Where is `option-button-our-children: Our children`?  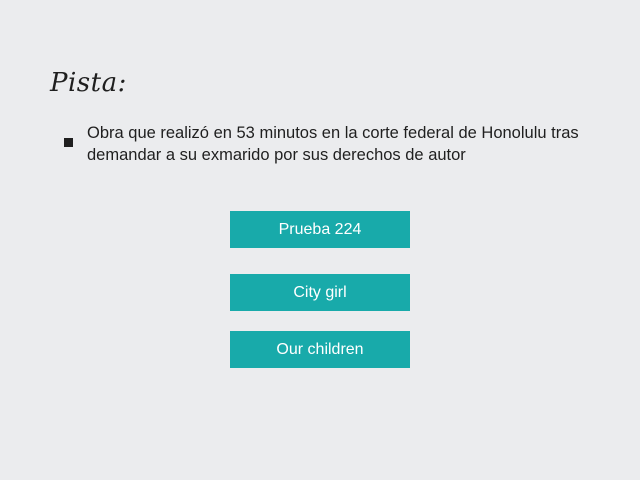
option-button-our-children: Our children is located at coordinates (320, 349).